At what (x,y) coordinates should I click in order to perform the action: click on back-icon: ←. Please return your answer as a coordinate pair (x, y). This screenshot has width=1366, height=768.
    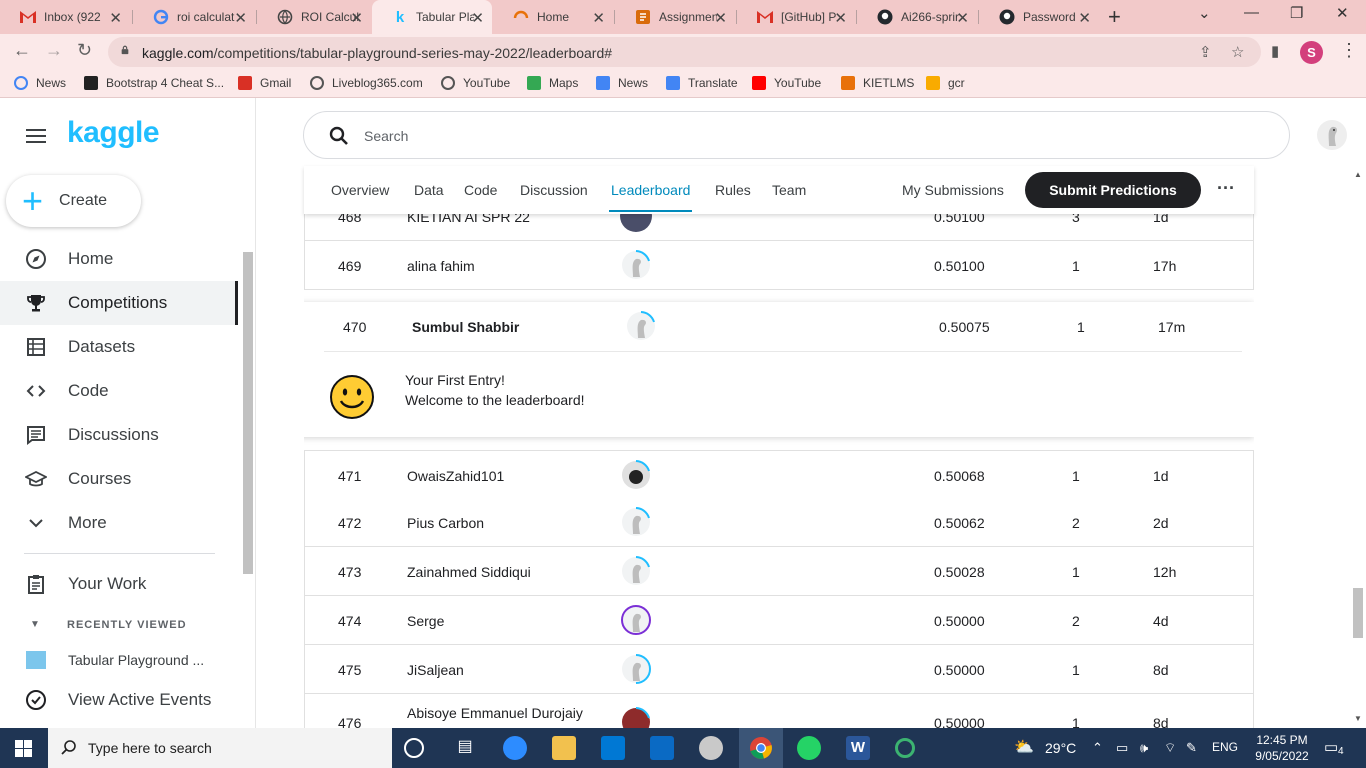
    Looking at the image, I should click on (22, 50).